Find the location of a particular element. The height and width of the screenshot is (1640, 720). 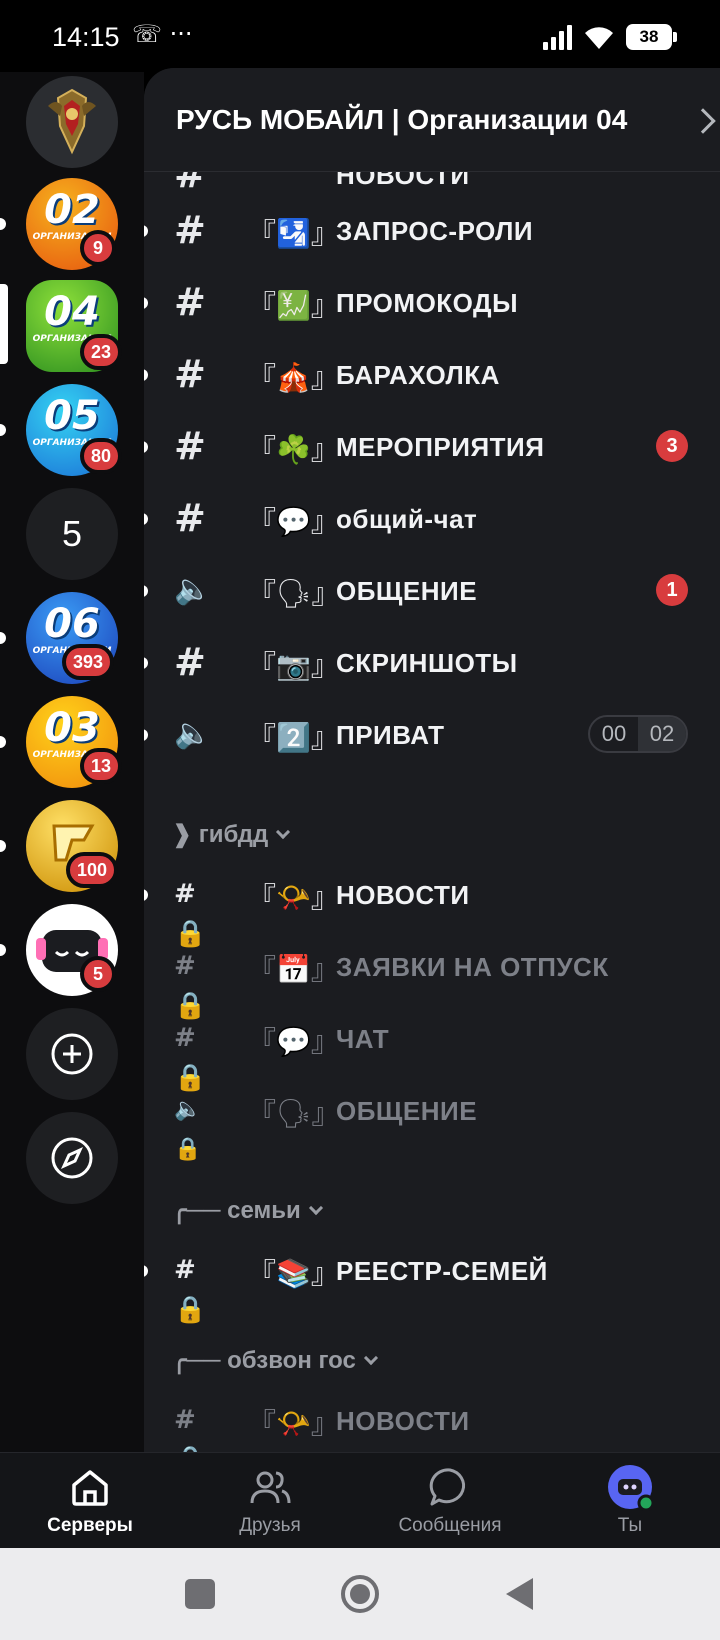

channel-row: # 『🎪』 БАРАХОЛКА is located at coordinates (432, 375).